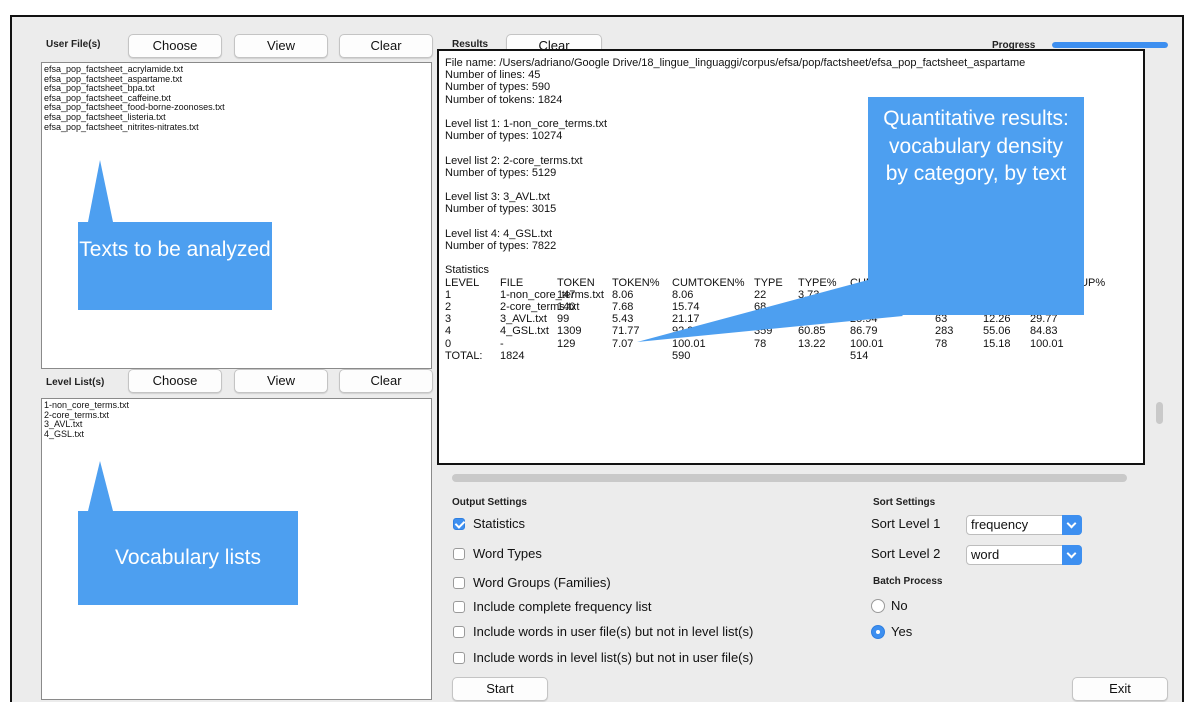  What do you see at coordinates (100, 191) in the screenshot?
I see `texts-callout-pointer` at bounding box center [100, 191].